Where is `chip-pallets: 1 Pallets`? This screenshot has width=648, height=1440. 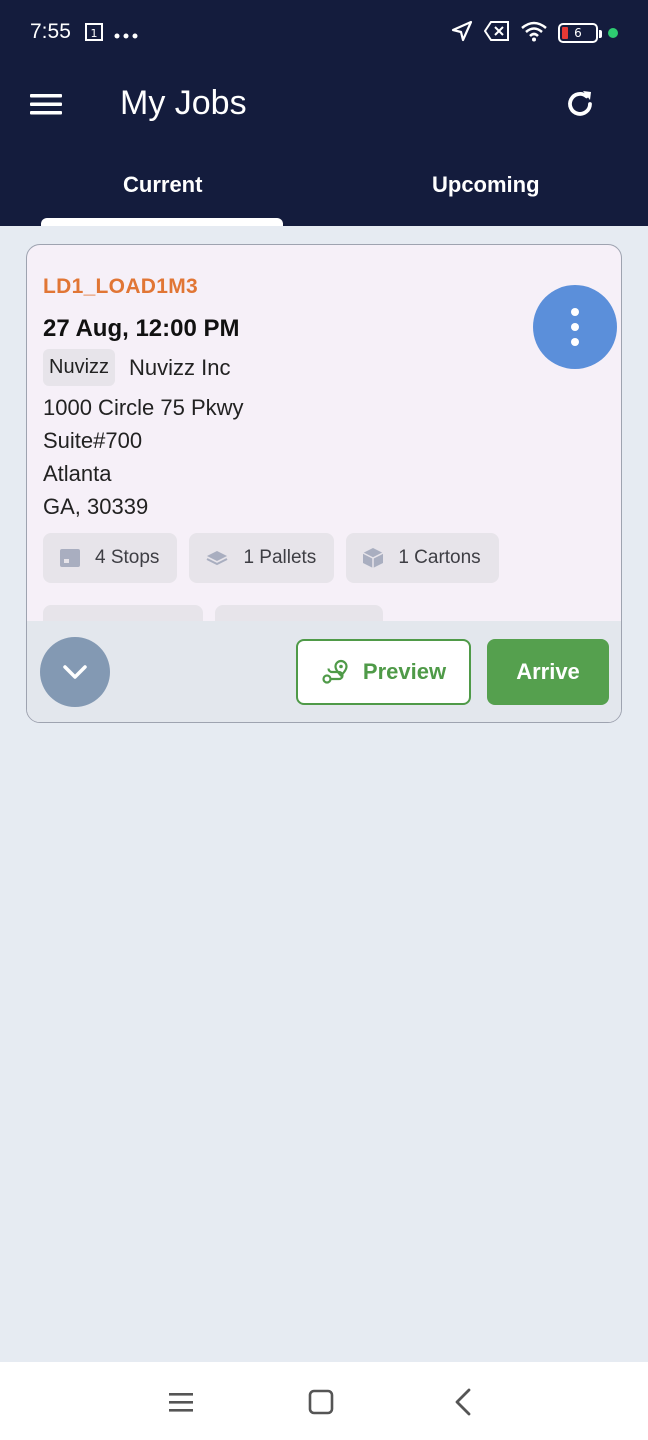 chip-pallets: 1 Pallets is located at coordinates (262, 558).